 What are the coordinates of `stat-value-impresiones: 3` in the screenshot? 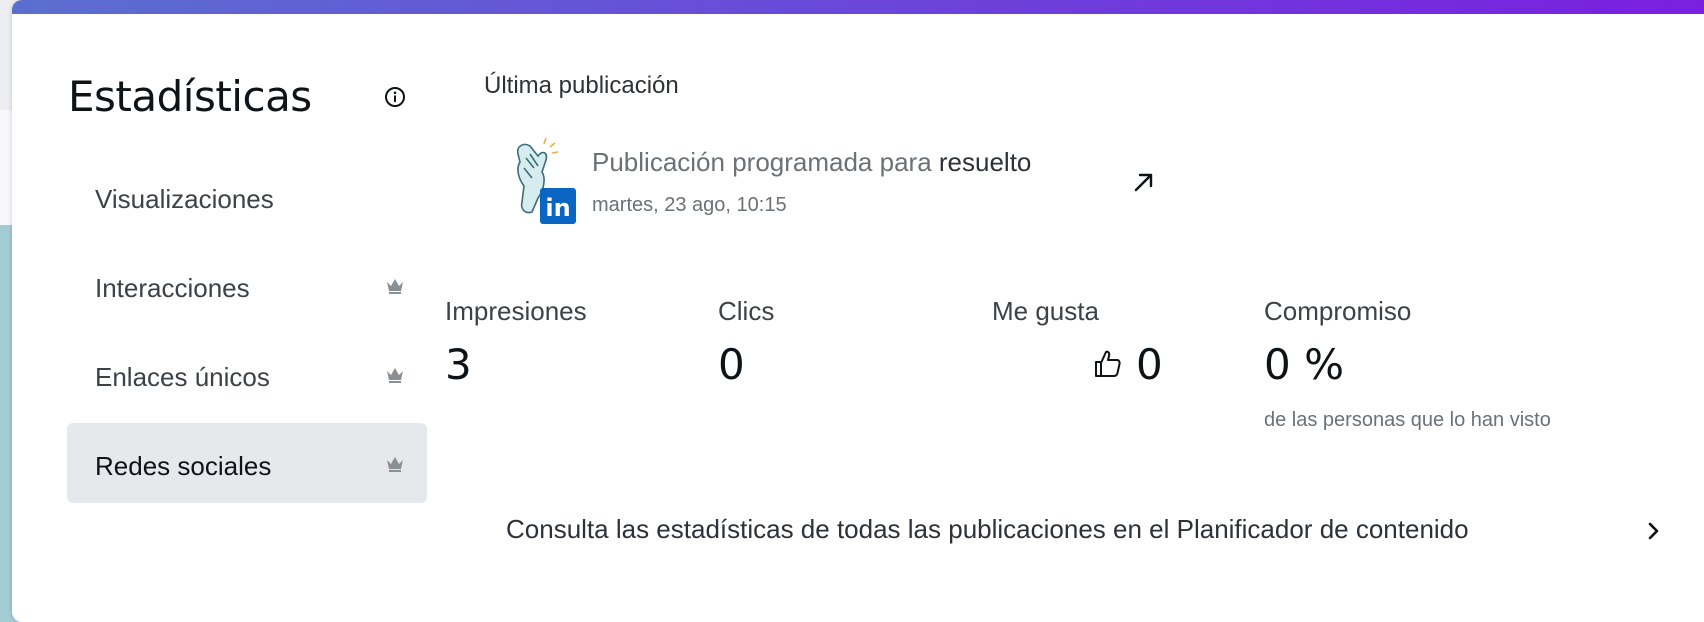 It's located at (458, 364).